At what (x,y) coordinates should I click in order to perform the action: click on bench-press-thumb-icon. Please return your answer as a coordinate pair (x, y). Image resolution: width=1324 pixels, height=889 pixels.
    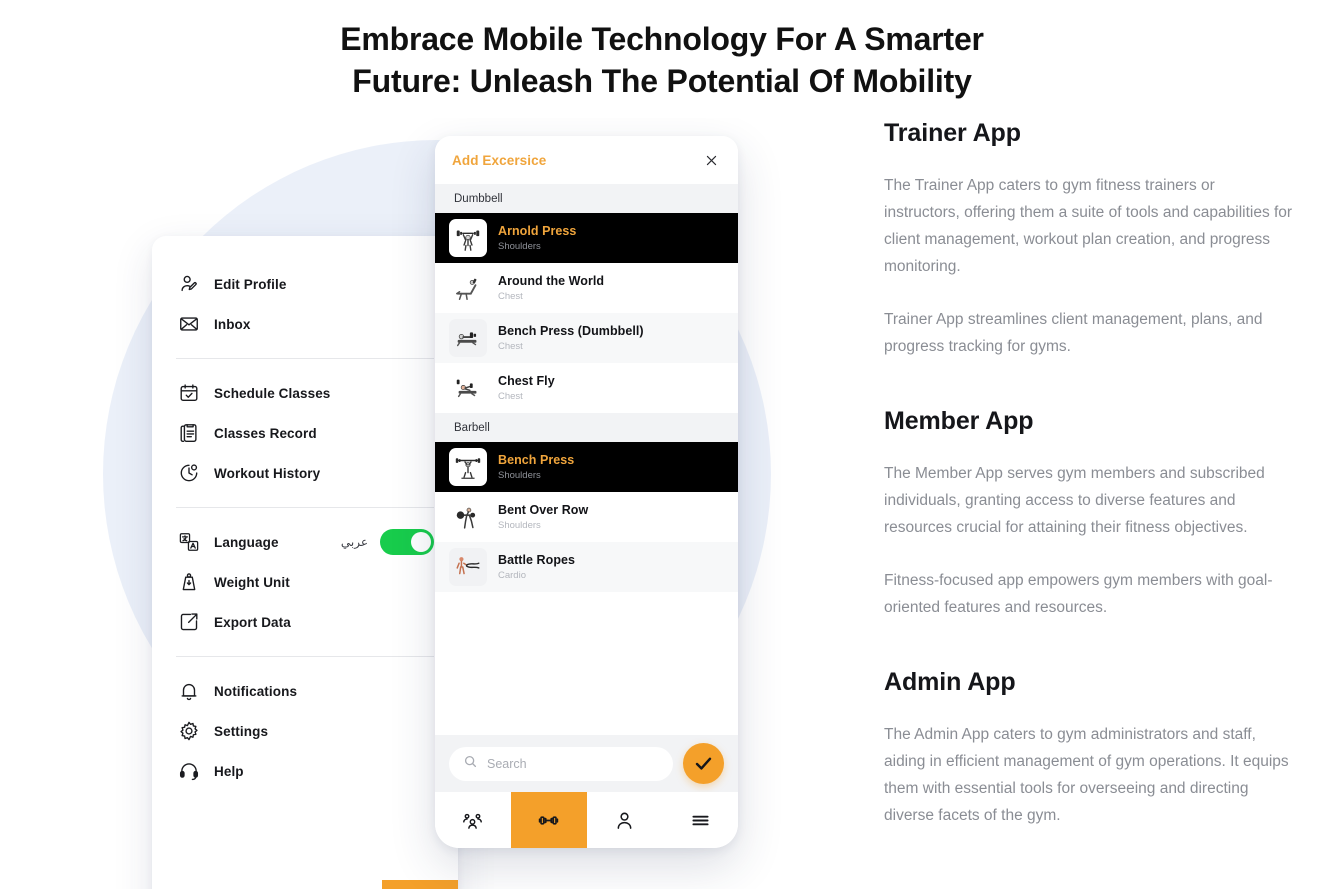
    Looking at the image, I should click on (468, 467).